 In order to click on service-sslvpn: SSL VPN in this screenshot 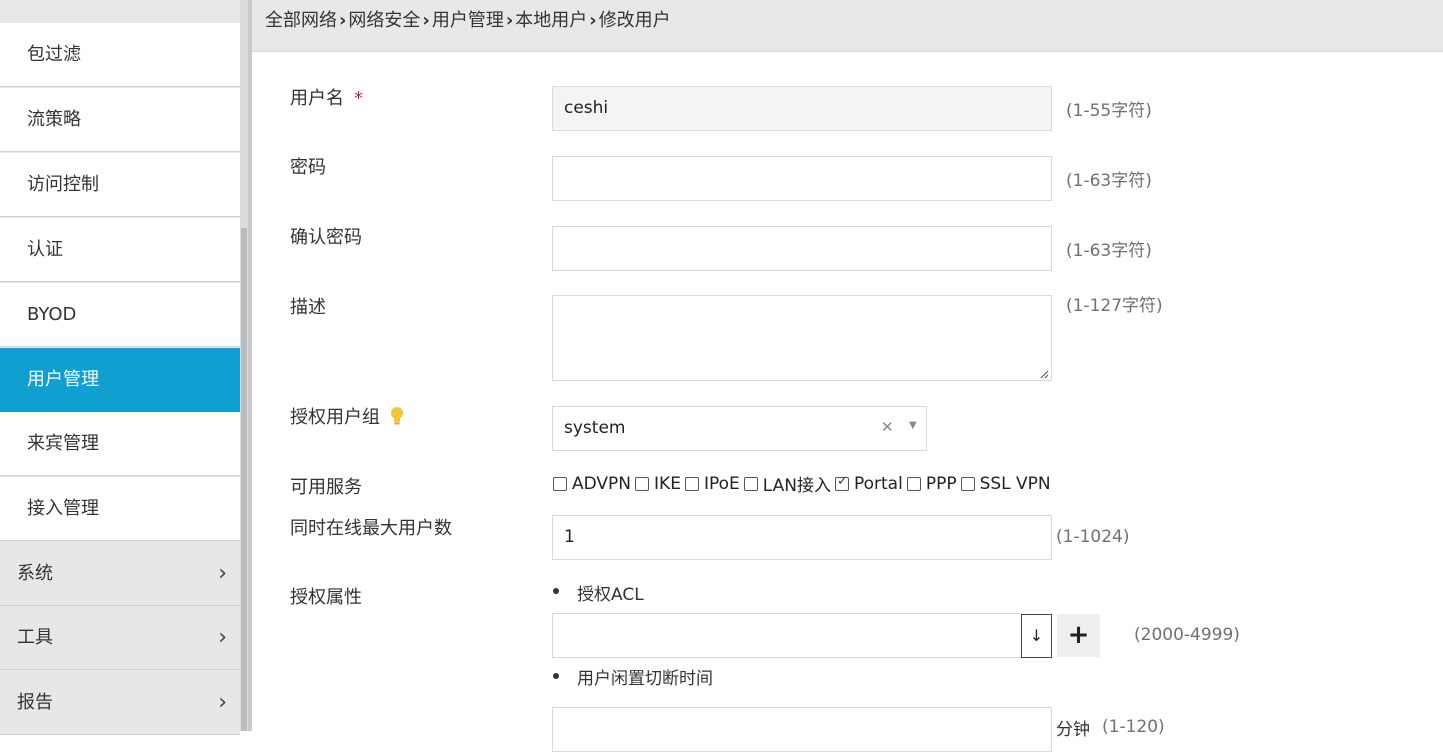, I will do `click(1005, 483)`.